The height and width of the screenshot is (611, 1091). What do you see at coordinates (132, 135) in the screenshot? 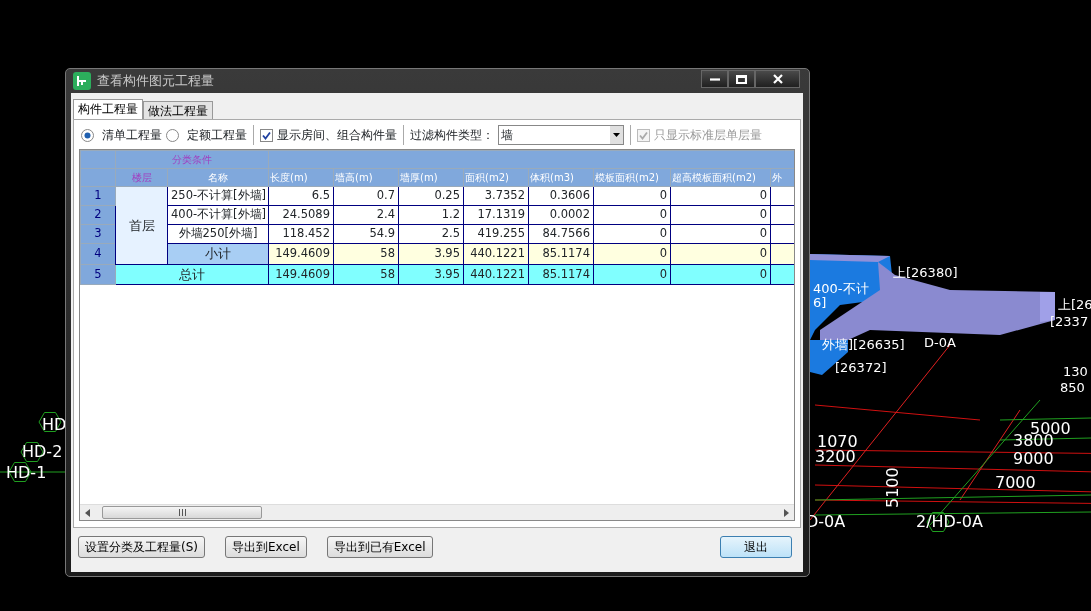
I see `radio-label: 清单工程量` at bounding box center [132, 135].